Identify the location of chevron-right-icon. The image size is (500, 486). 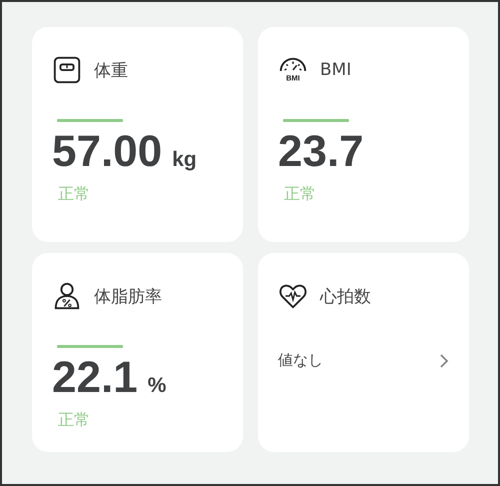
(444, 360).